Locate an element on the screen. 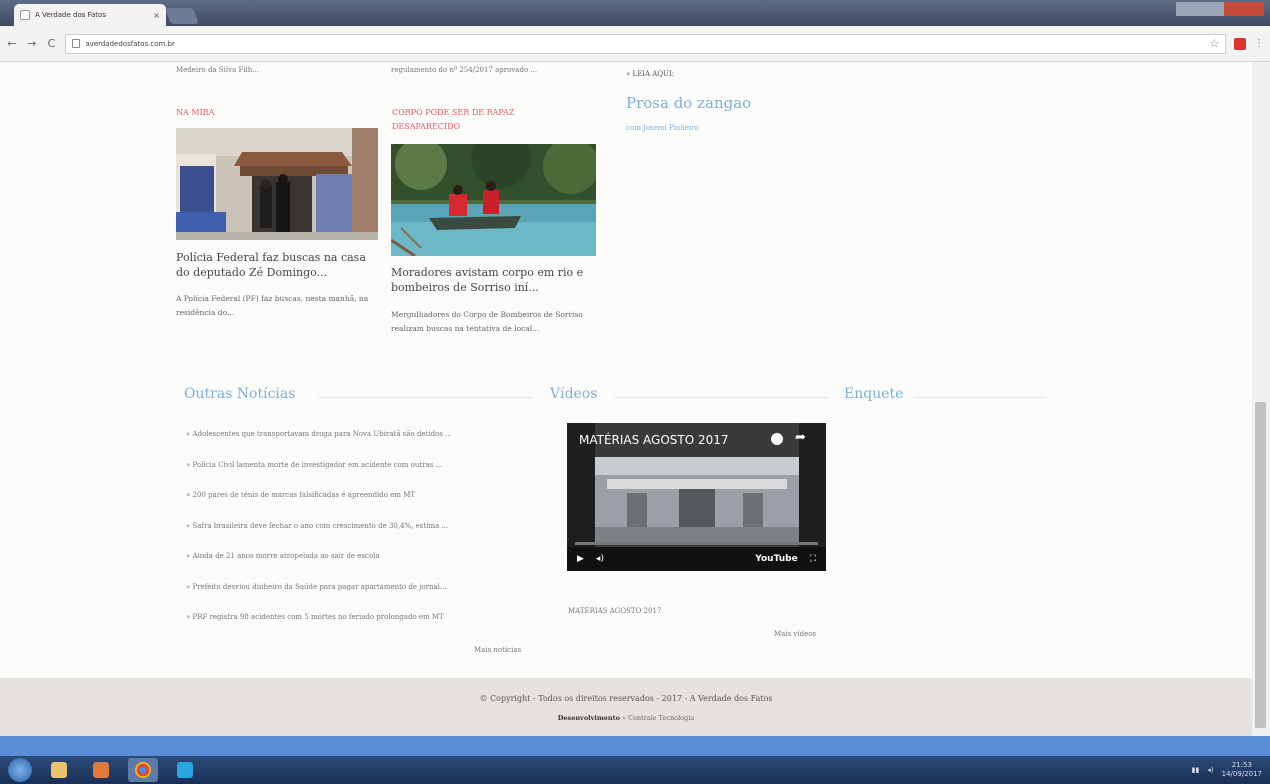 The height and width of the screenshot is (784, 1270). browser-titlebar: A Verdade dos Fatos × is located at coordinates (635, 13).